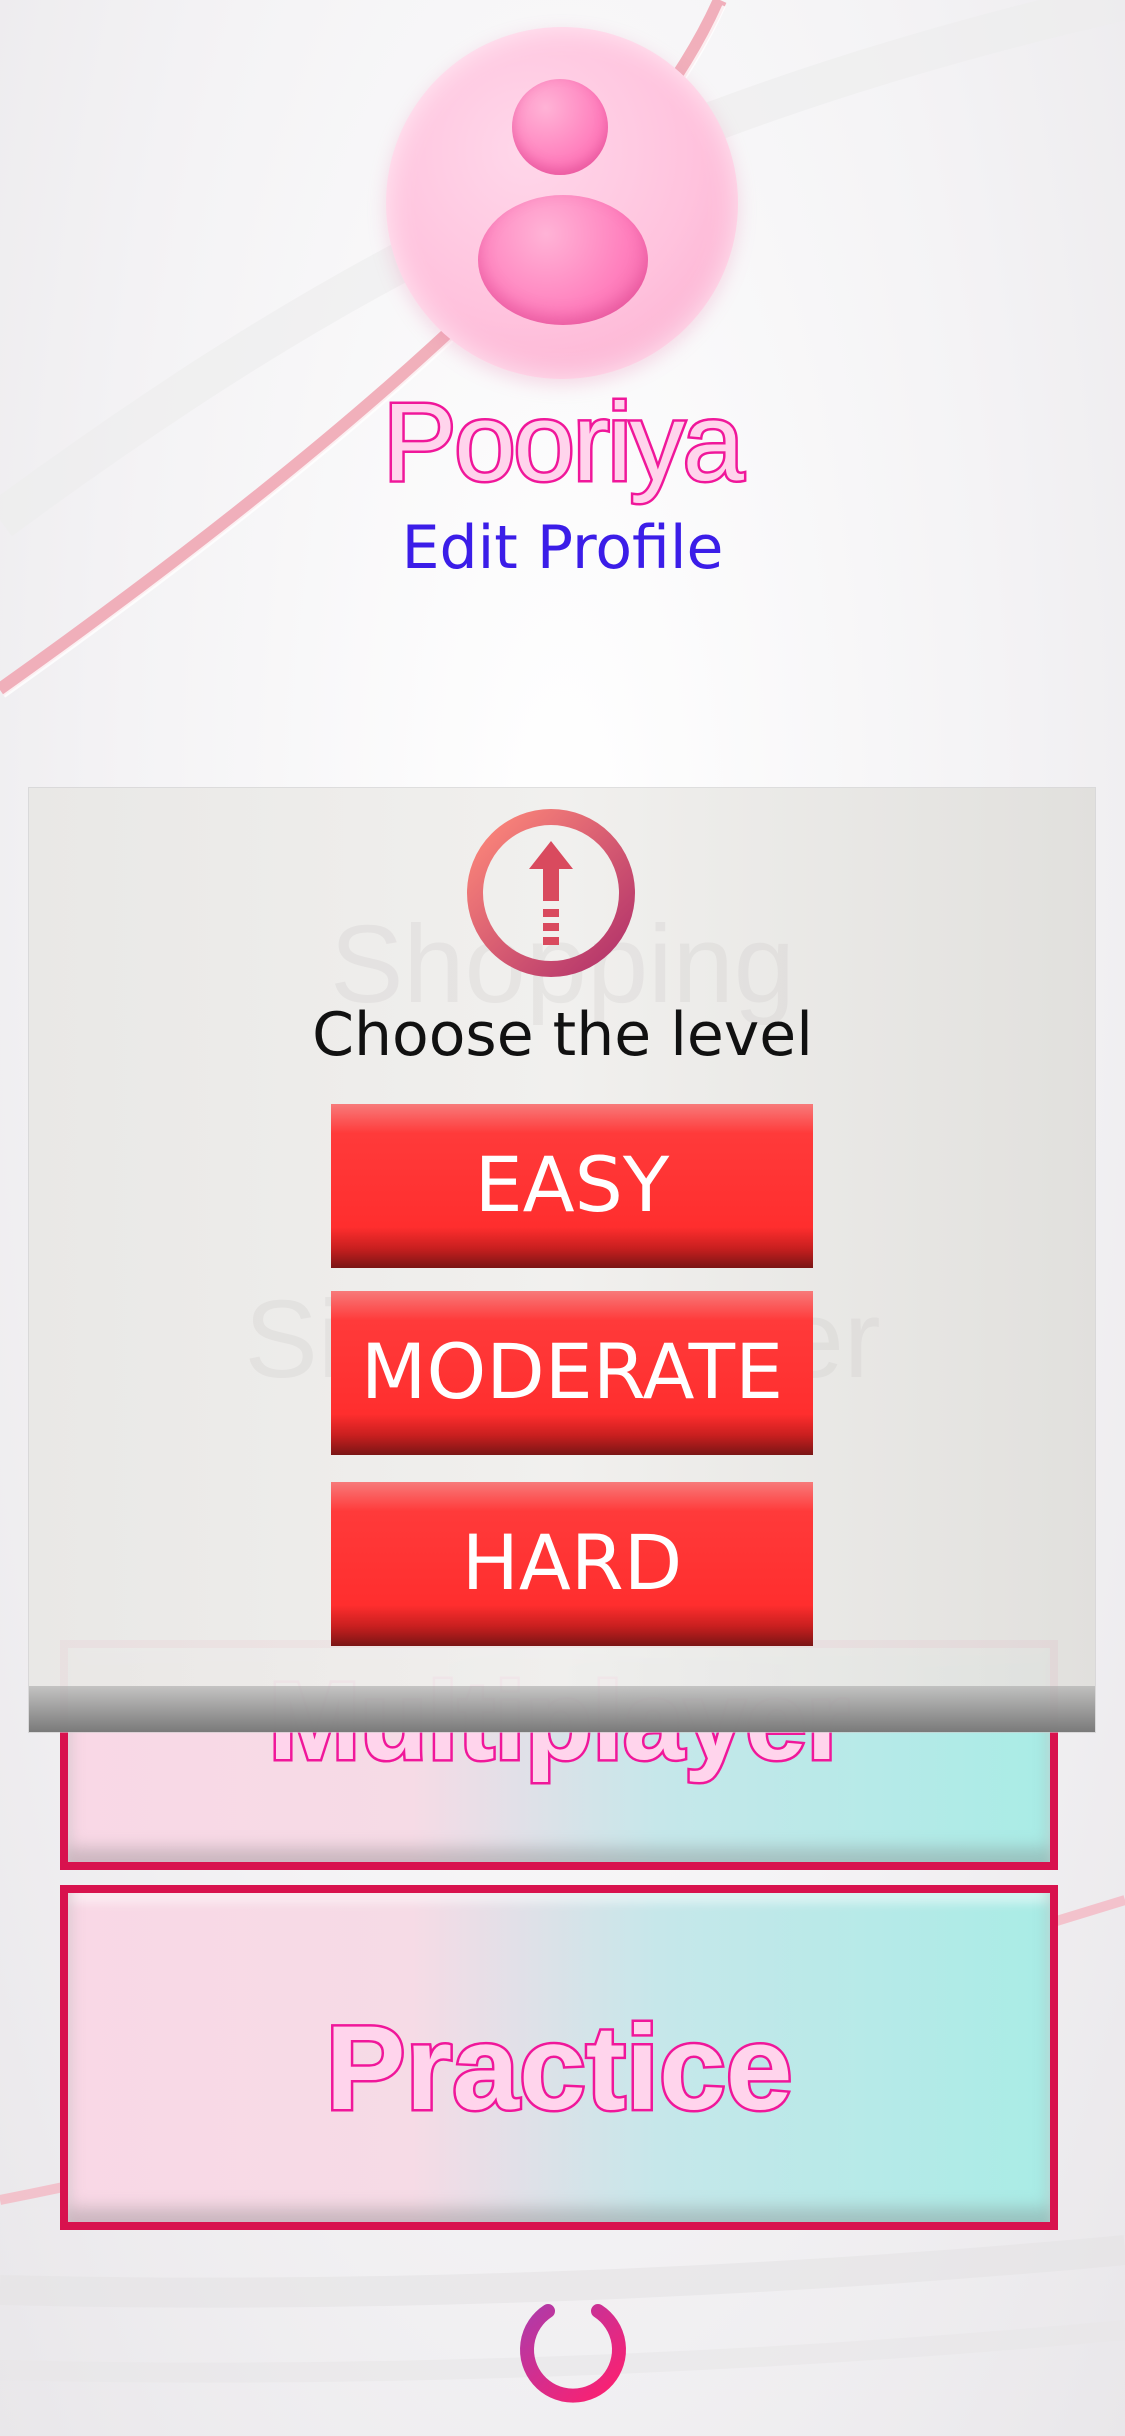  I want to click on moderate-button: MODERATE, so click(572, 1373).